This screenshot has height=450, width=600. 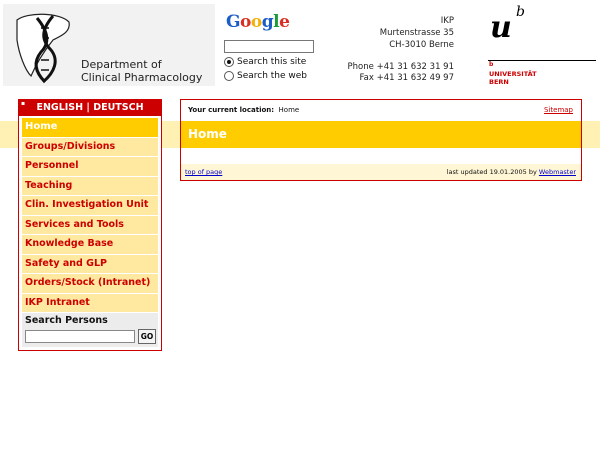 What do you see at coordinates (90, 302) in the screenshot?
I see `sidebar-item-ikp-intranet: IKP Intranet` at bounding box center [90, 302].